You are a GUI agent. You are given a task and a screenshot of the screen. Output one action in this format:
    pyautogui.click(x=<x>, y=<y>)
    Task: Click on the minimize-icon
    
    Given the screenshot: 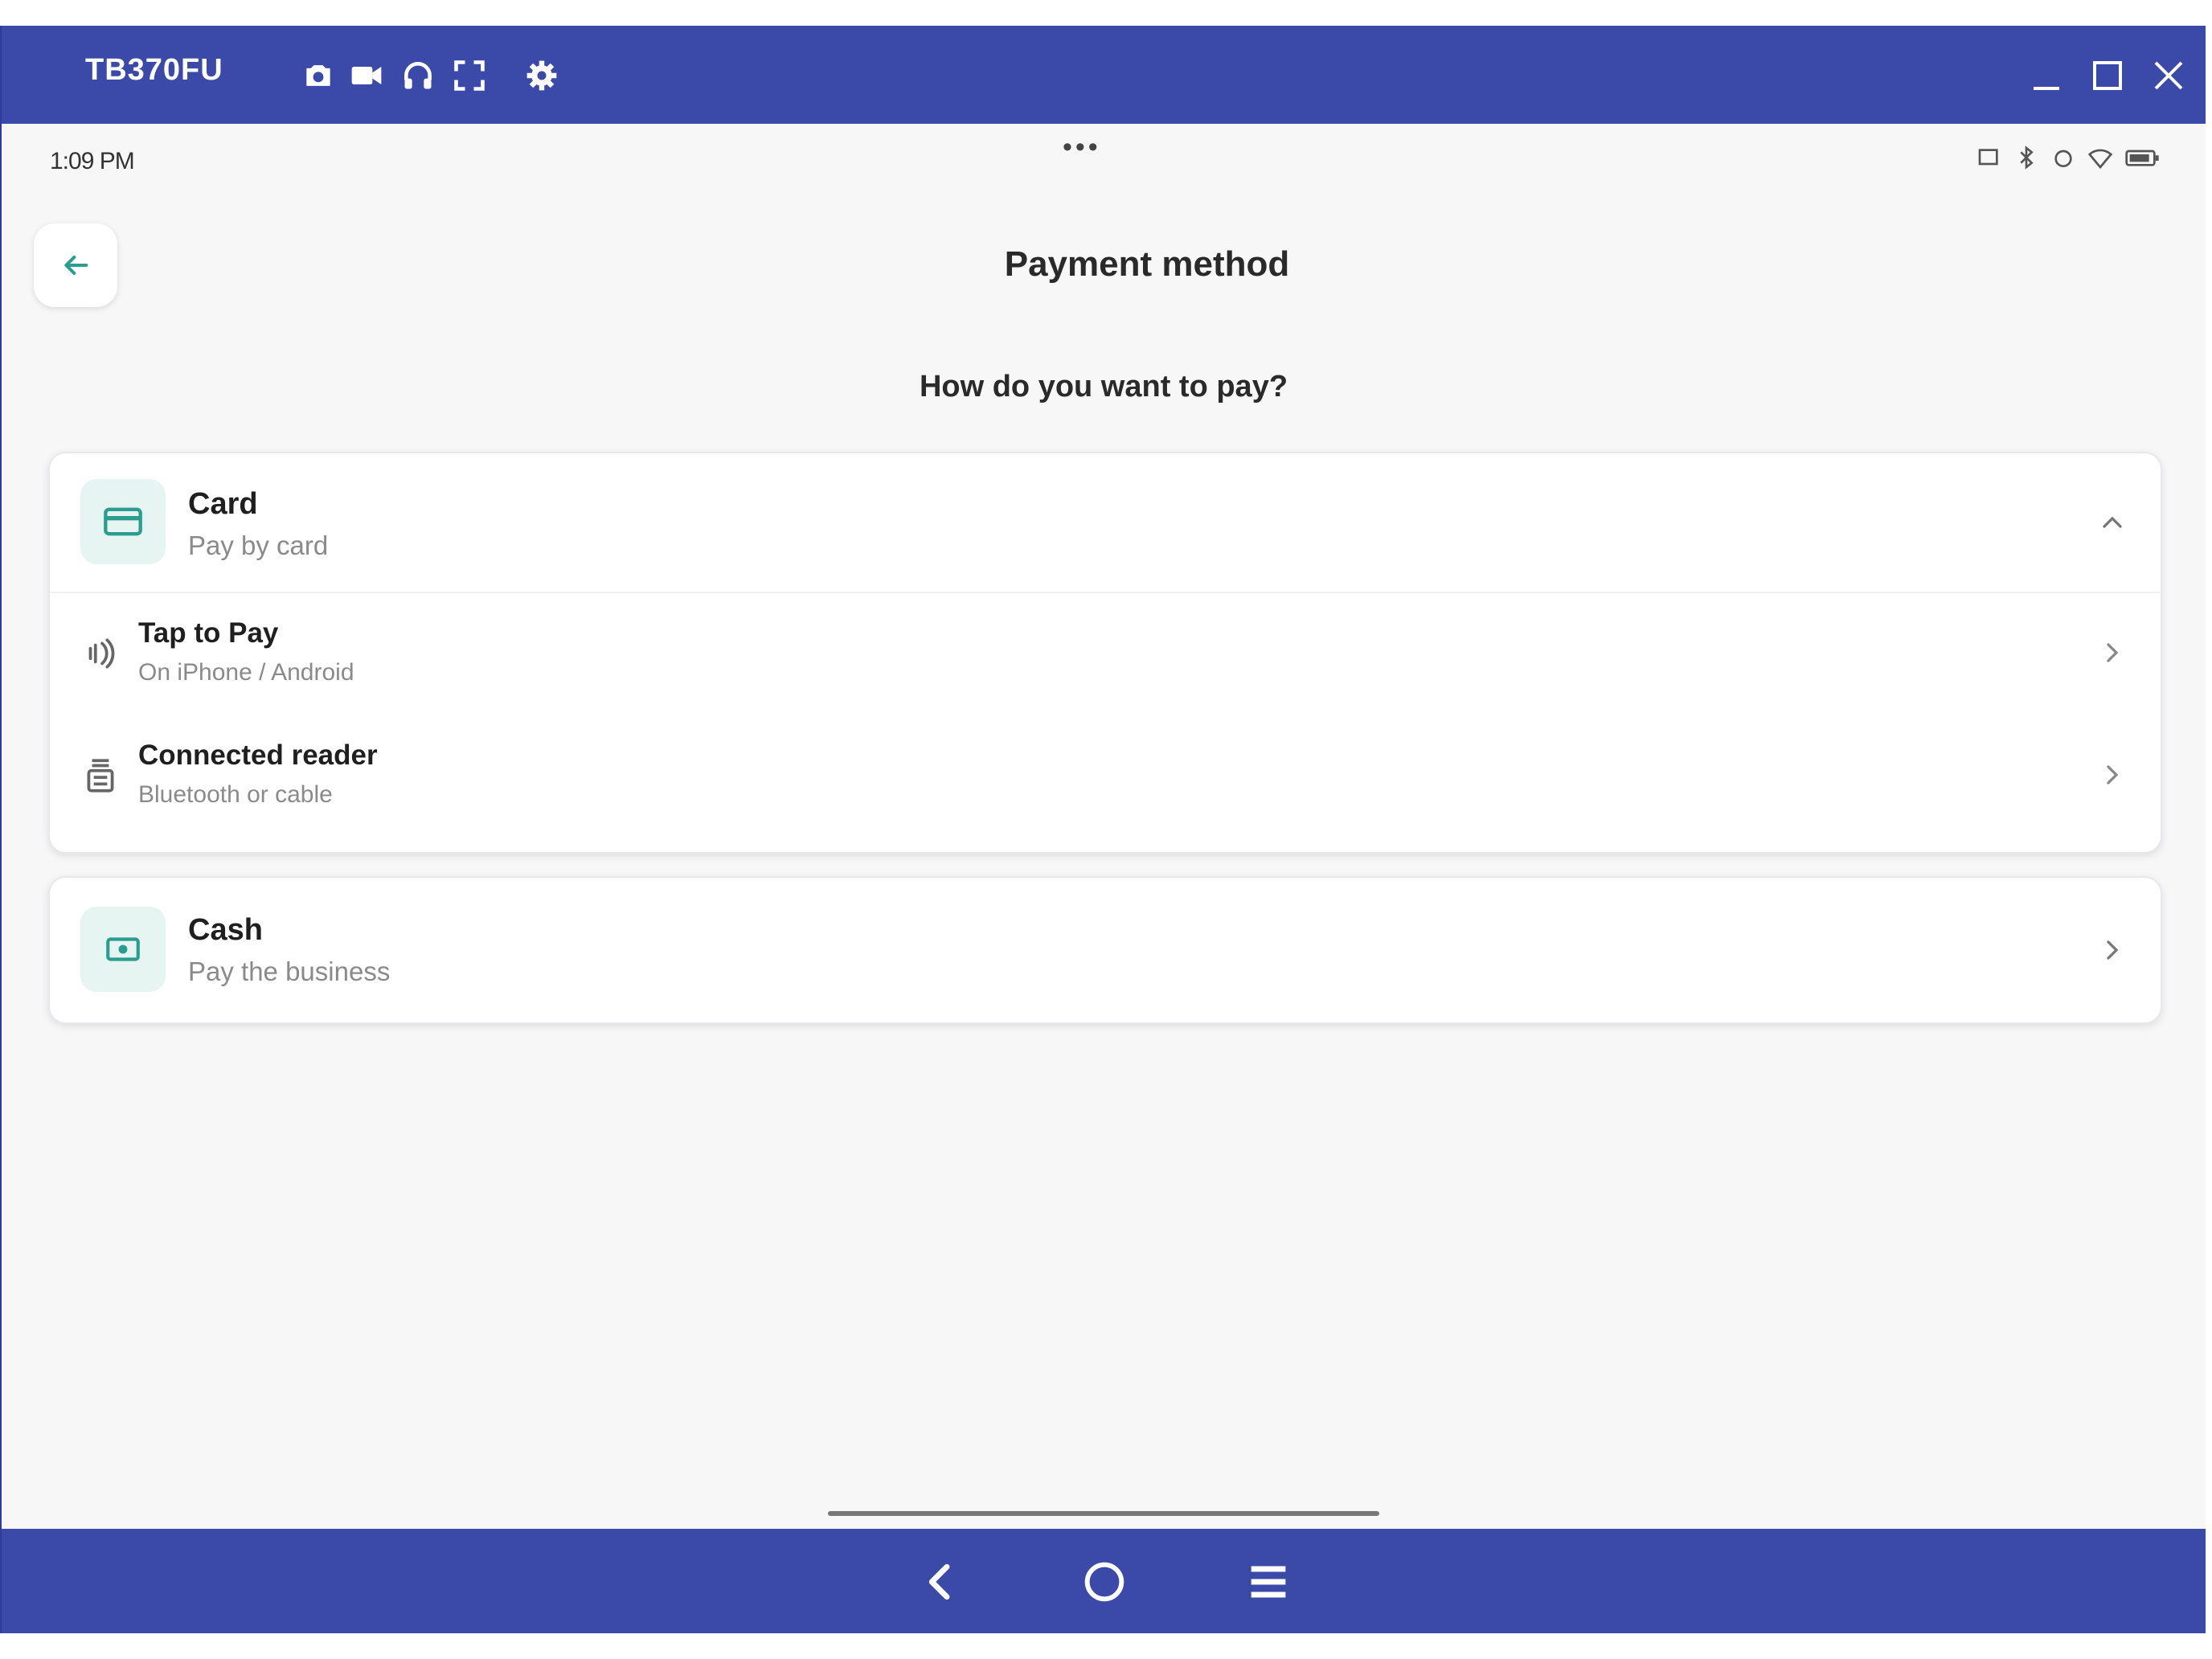 What is the action you would take?
    pyautogui.click(x=2047, y=75)
    